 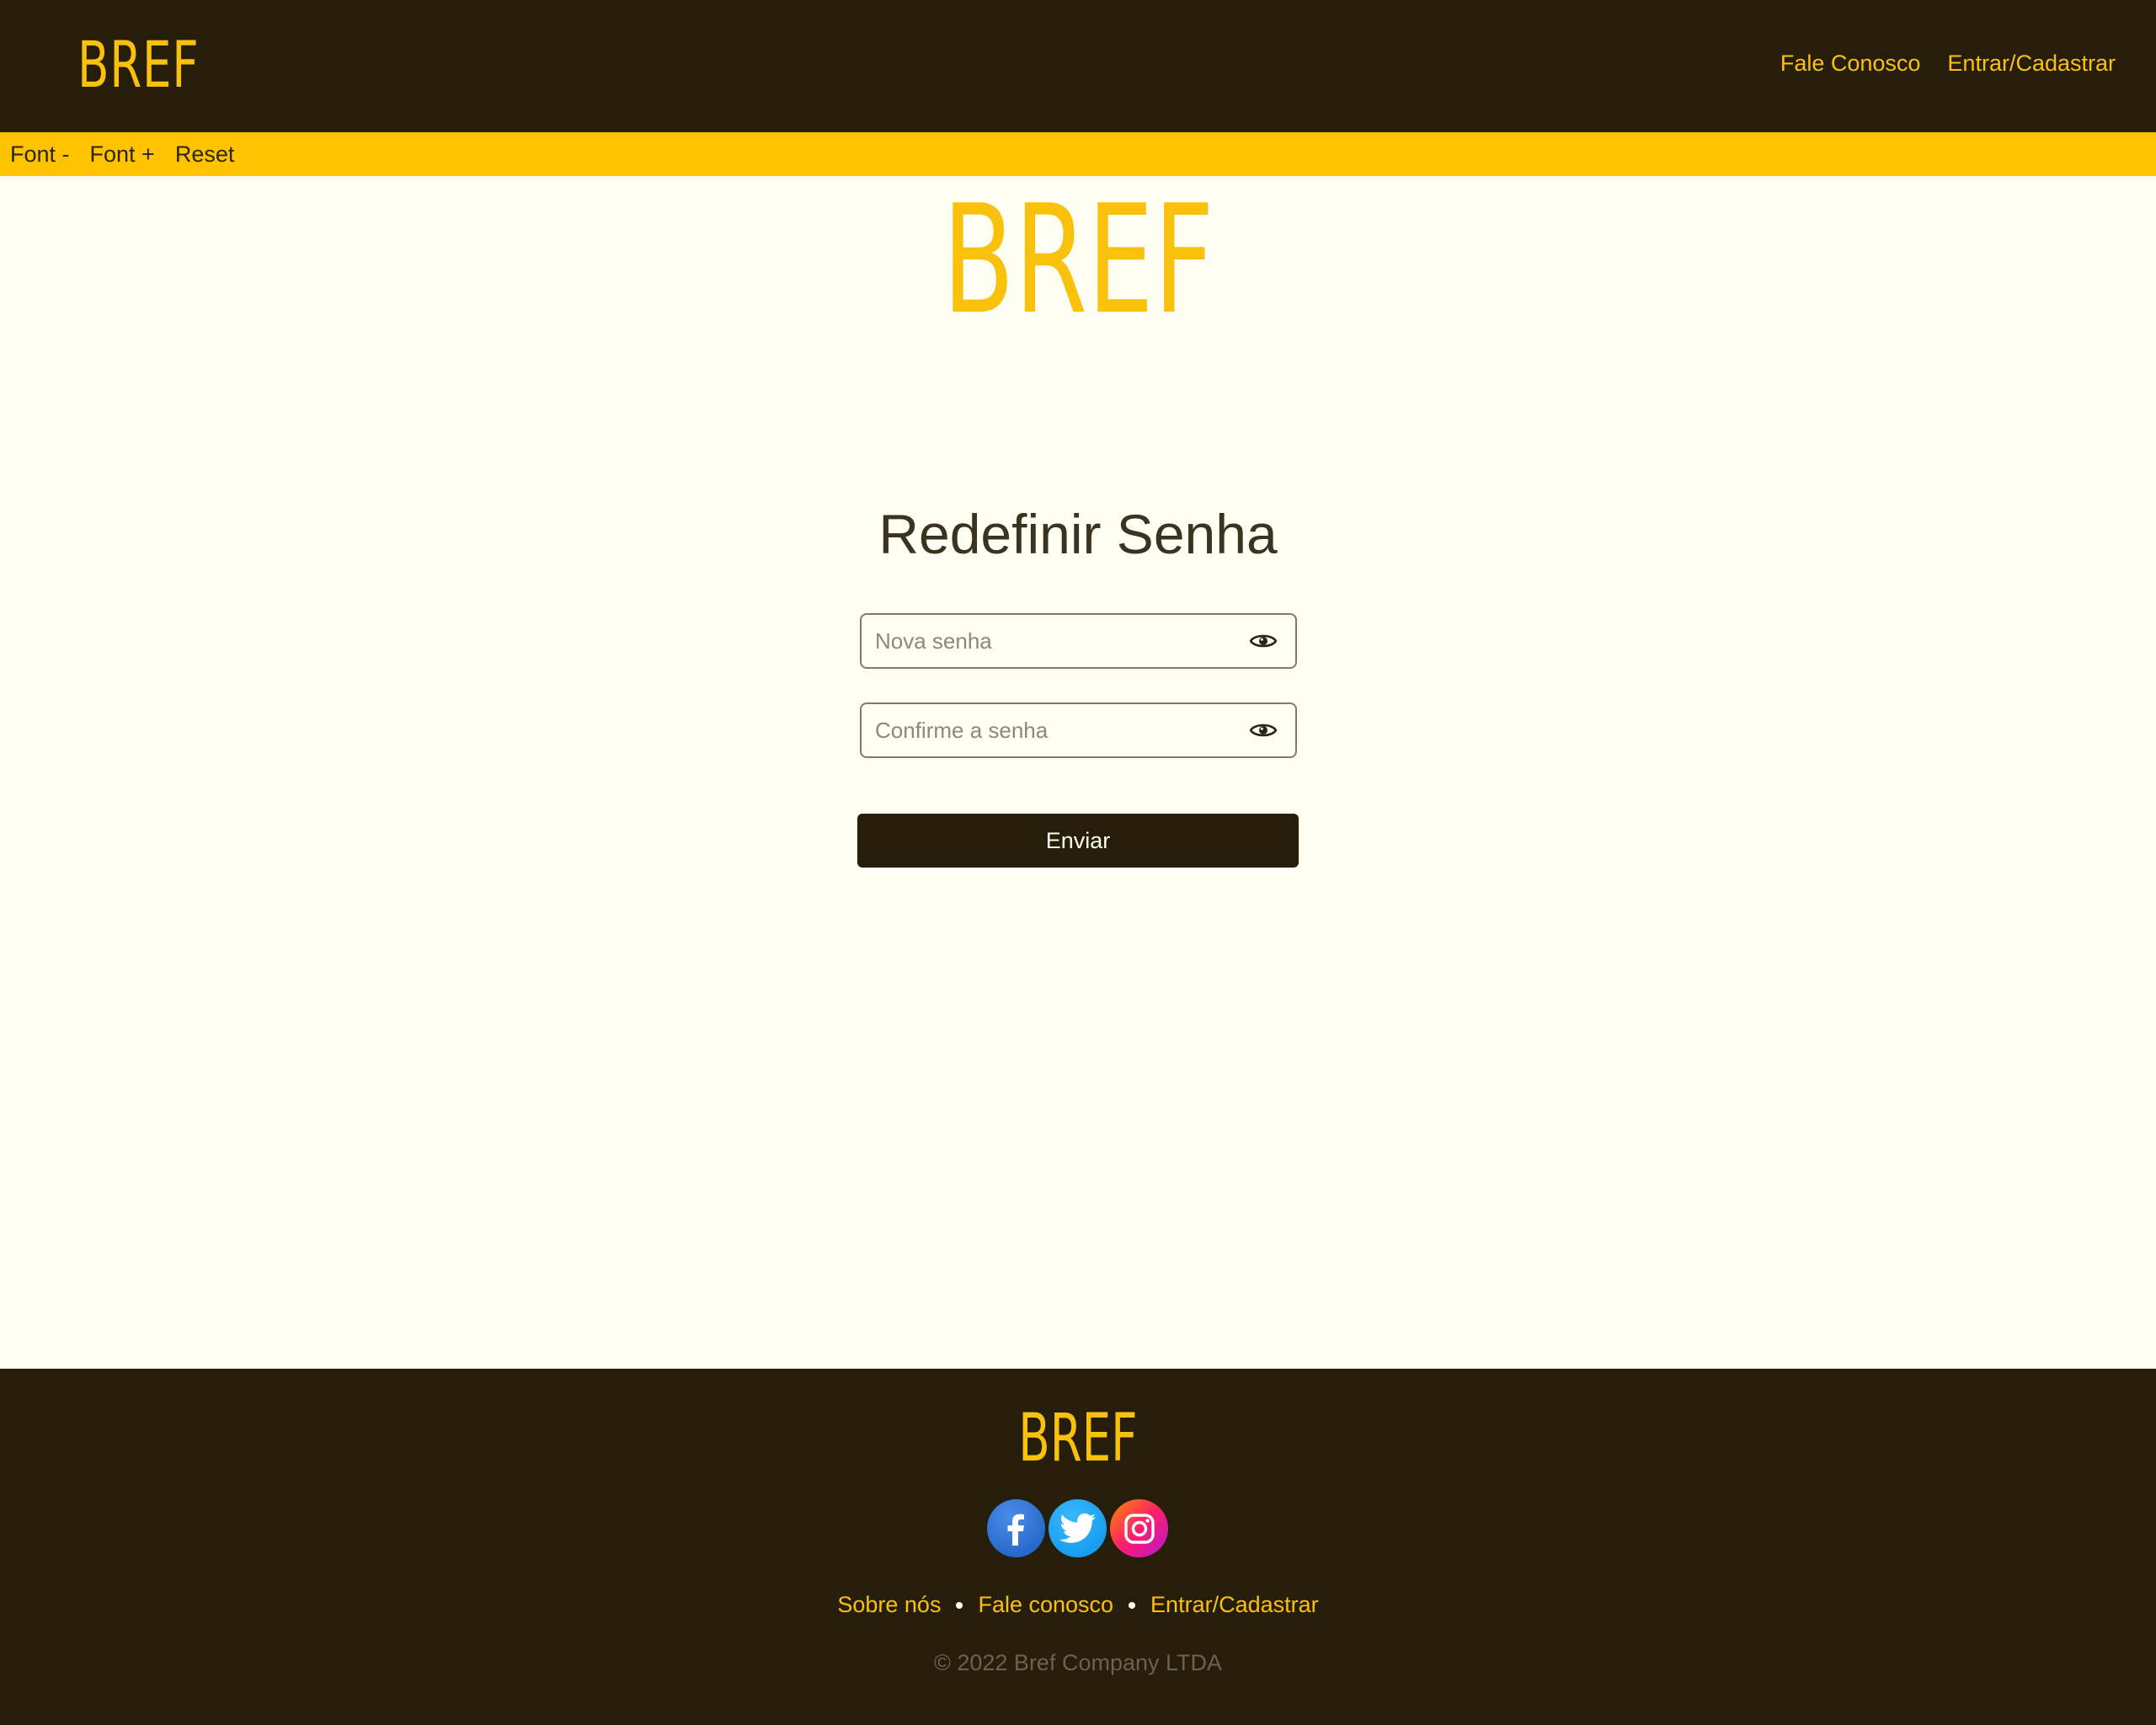 I want to click on instagram-icon, so click(x=1139, y=1528).